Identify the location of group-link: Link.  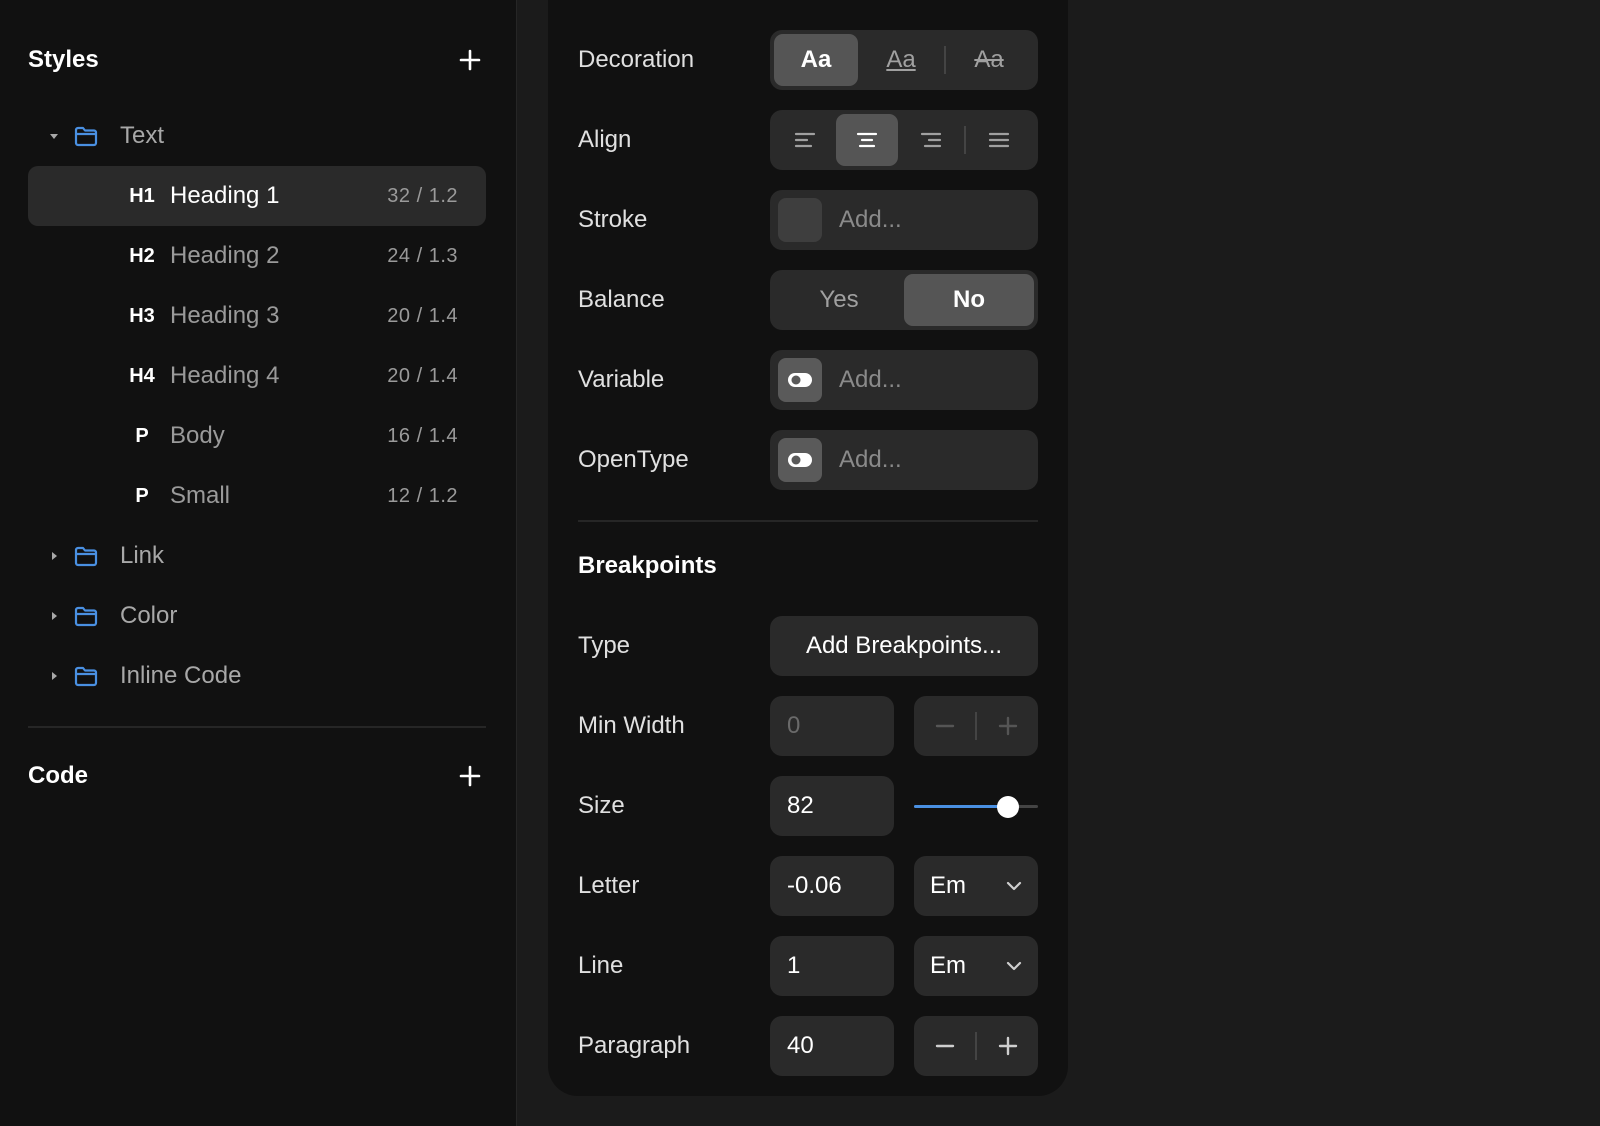
(257, 556).